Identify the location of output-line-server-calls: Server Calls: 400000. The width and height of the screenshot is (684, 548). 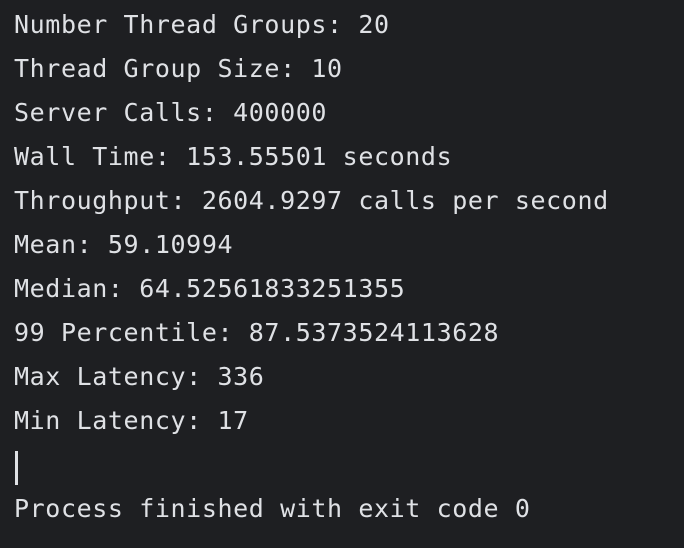
(171, 112).